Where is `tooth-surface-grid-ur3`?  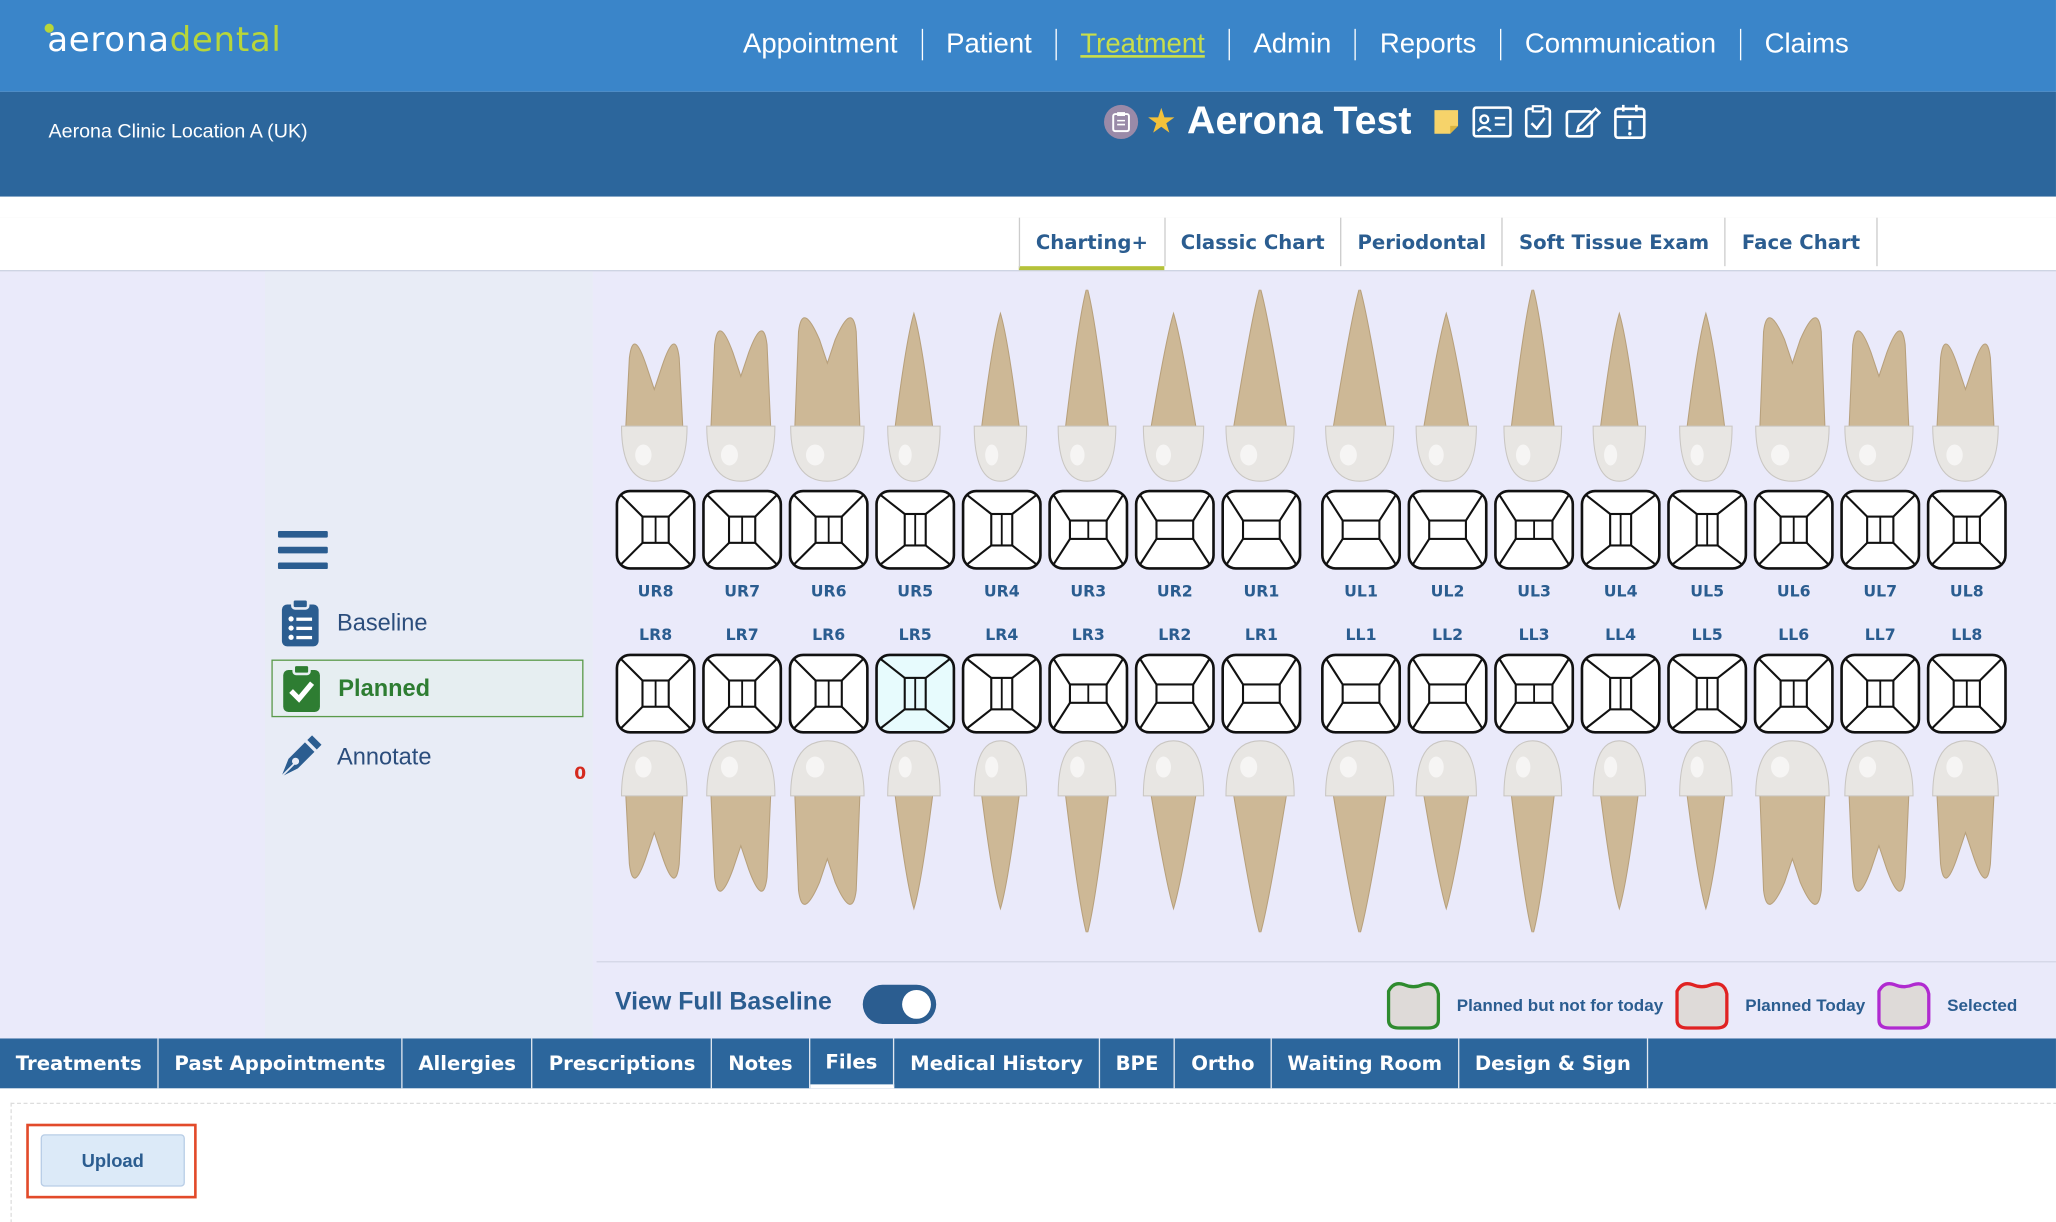
tooth-surface-grid-ur3 is located at coordinates (1088, 529).